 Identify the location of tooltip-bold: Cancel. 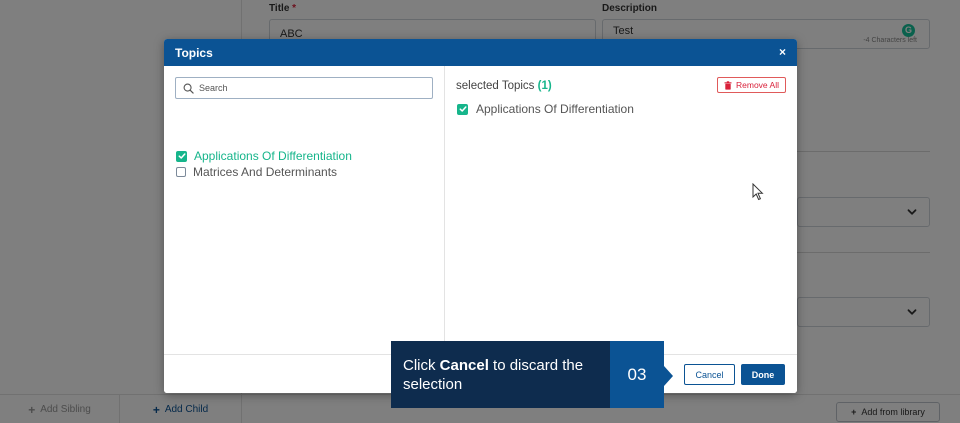
(464, 365).